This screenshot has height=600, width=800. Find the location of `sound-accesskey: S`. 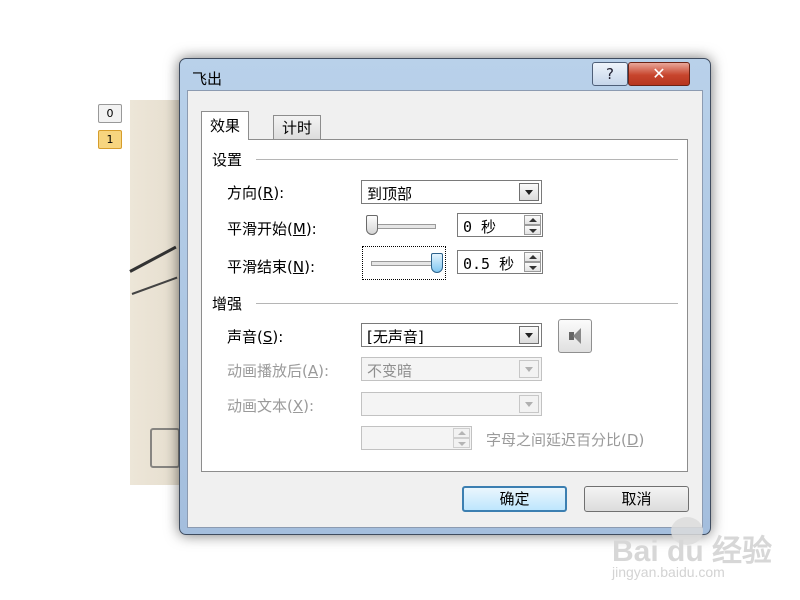

sound-accesskey: S is located at coordinates (267, 337).